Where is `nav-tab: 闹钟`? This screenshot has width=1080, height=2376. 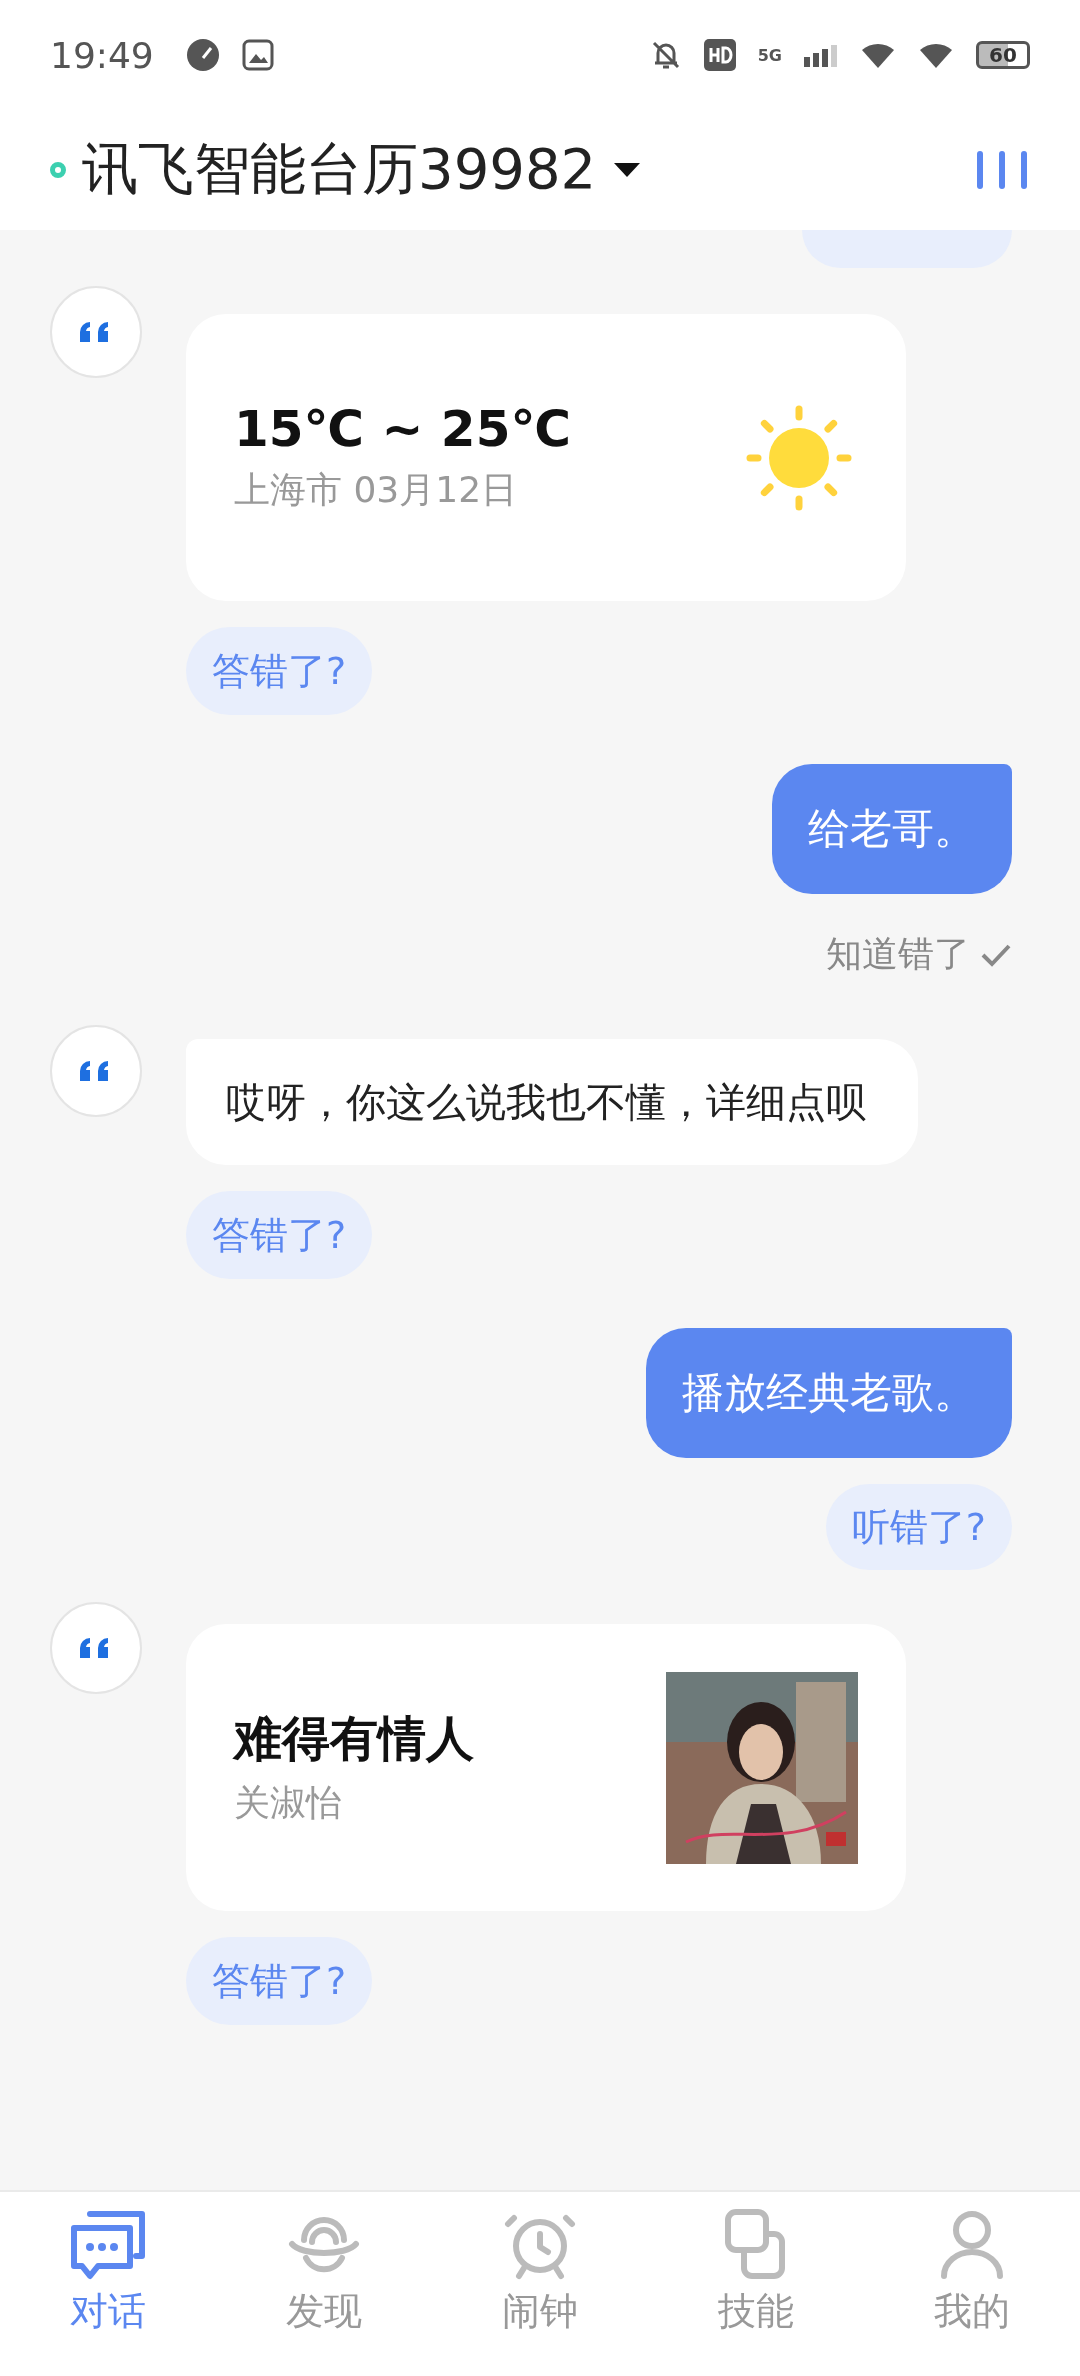 nav-tab: 闹钟 is located at coordinates (540, 2292).